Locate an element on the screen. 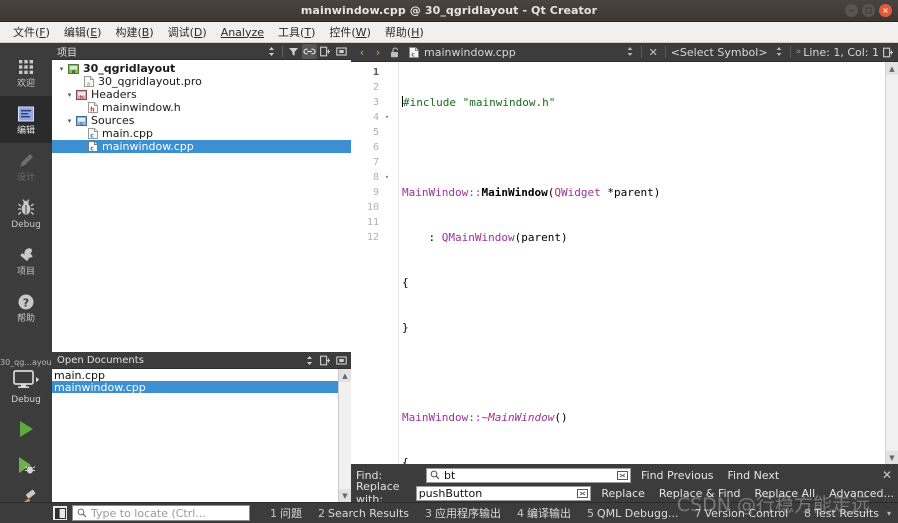  base-class-args: (parent) is located at coordinates (541, 237).